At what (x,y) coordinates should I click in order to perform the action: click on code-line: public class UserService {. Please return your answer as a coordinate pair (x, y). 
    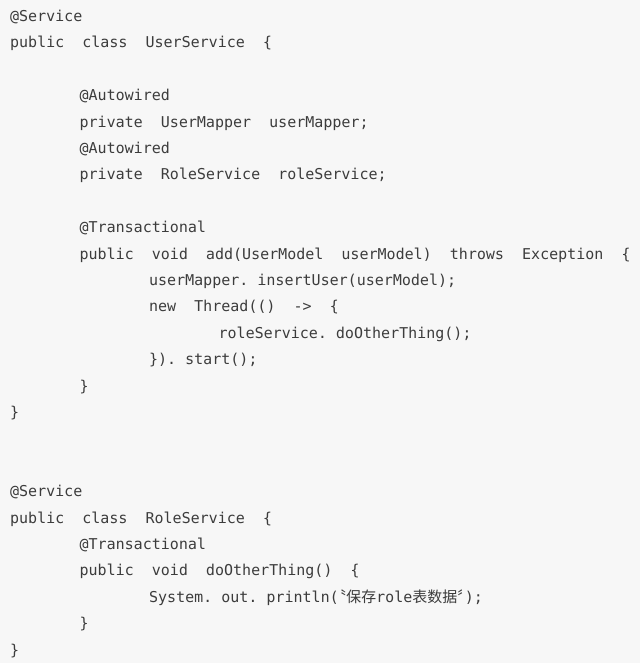
    Looking at the image, I should click on (320, 42).